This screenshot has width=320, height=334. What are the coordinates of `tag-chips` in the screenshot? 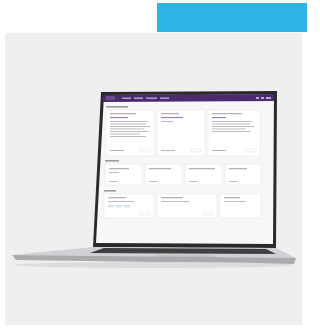 It's located at (119, 206).